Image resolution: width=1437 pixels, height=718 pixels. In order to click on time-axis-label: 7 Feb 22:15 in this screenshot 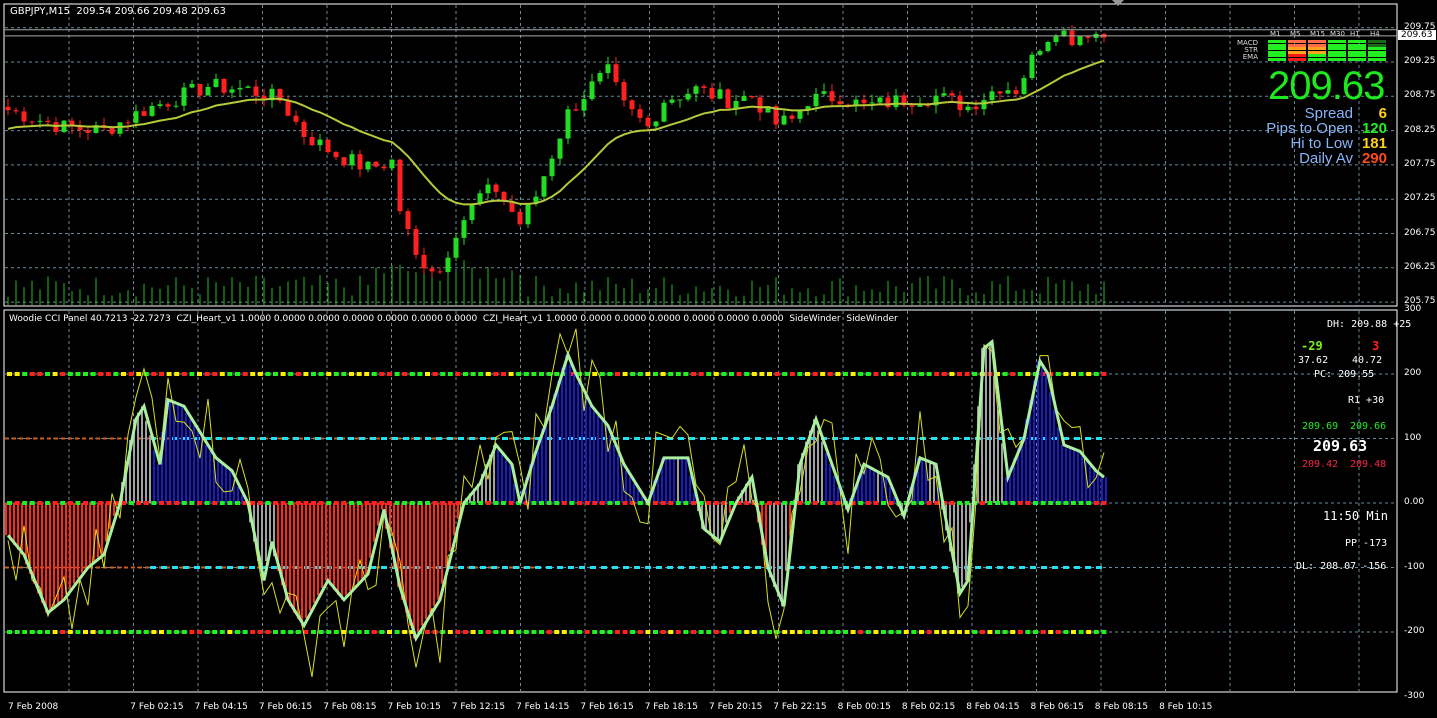, I will do `click(800, 707)`.